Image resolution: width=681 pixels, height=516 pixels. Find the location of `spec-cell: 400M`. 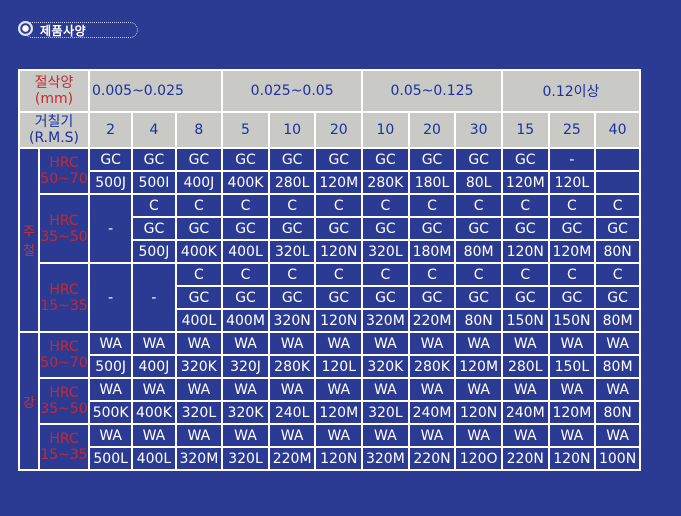

spec-cell: 400M is located at coordinates (245, 320).